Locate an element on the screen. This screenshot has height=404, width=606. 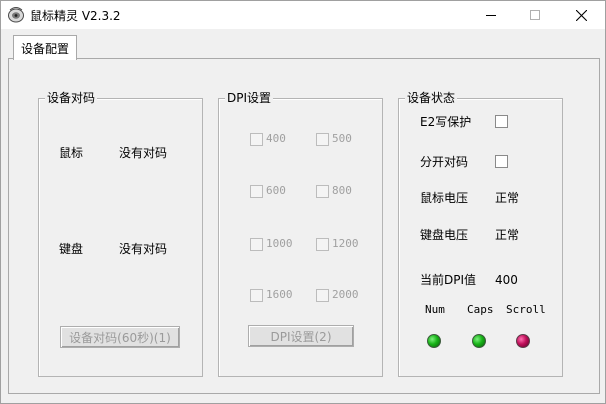
num-lock-label: Num is located at coordinates (435, 309).